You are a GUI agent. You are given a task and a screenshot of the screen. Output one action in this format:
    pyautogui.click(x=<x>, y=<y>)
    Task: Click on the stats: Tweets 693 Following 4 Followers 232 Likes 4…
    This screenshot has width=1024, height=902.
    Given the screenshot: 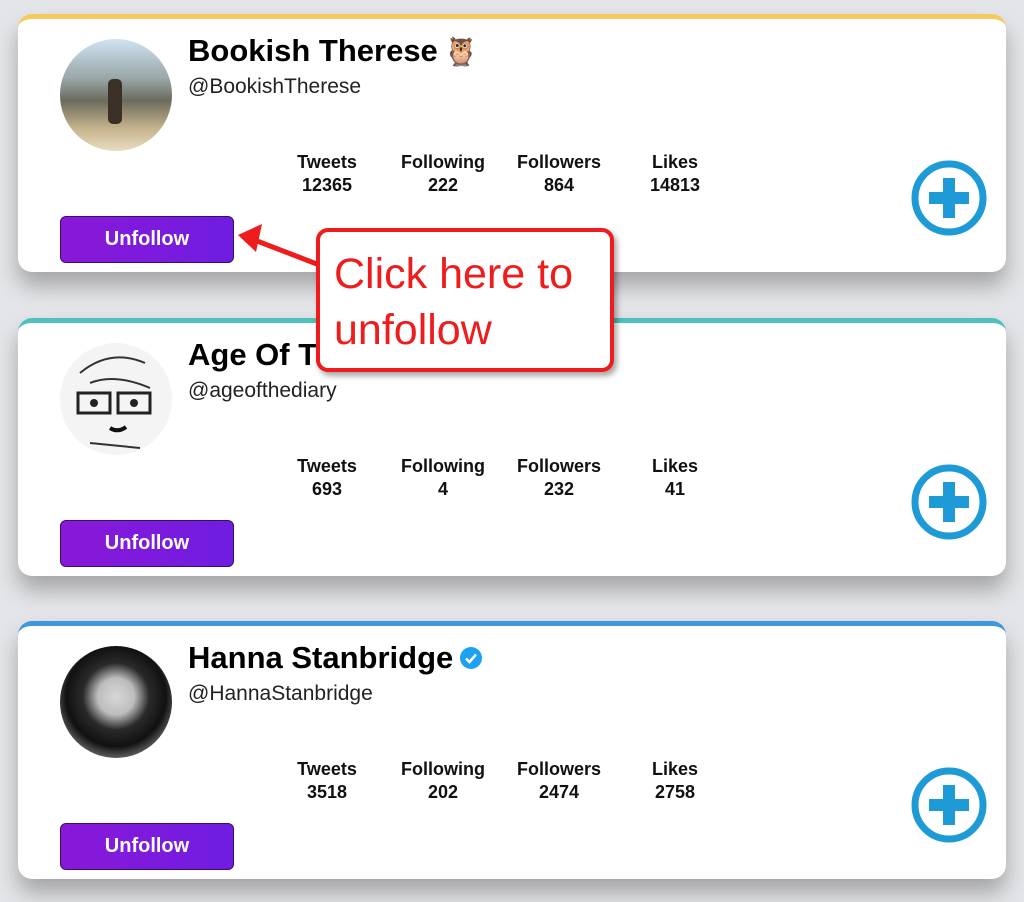 What is the action you would take?
    pyautogui.click(x=501, y=478)
    